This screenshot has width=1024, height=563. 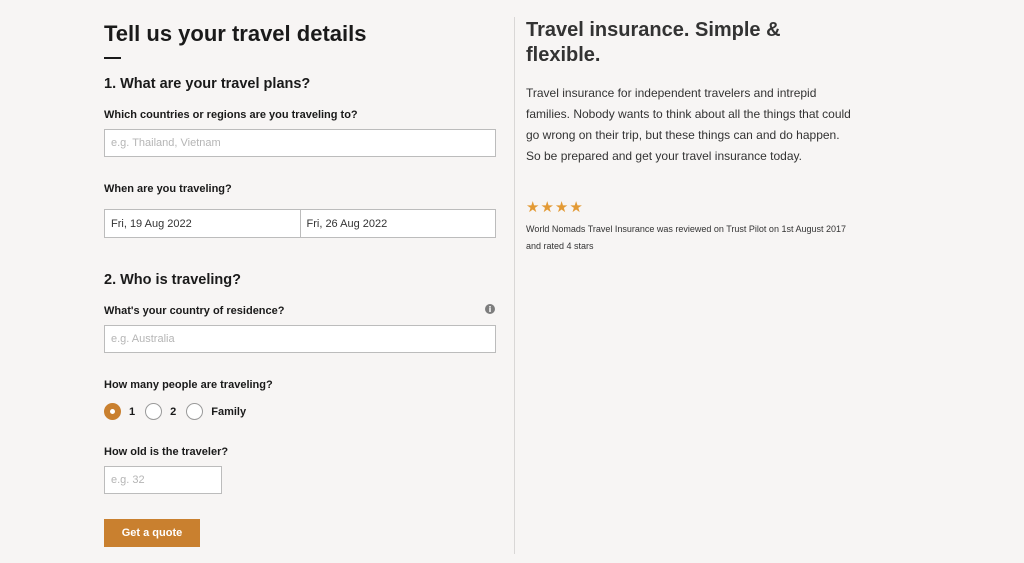 What do you see at coordinates (188, 385) in the screenshot?
I see `people-count-label: How many people are traveling?` at bounding box center [188, 385].